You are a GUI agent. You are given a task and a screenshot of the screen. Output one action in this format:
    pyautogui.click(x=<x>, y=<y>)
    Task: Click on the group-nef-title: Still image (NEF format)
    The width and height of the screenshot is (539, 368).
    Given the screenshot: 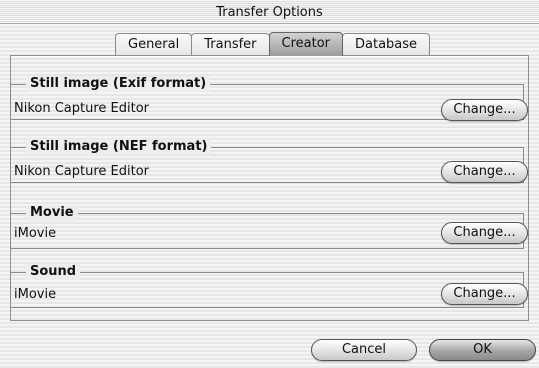 What is the action you would take?
    pyautogui.click(x=119, y=147)
    